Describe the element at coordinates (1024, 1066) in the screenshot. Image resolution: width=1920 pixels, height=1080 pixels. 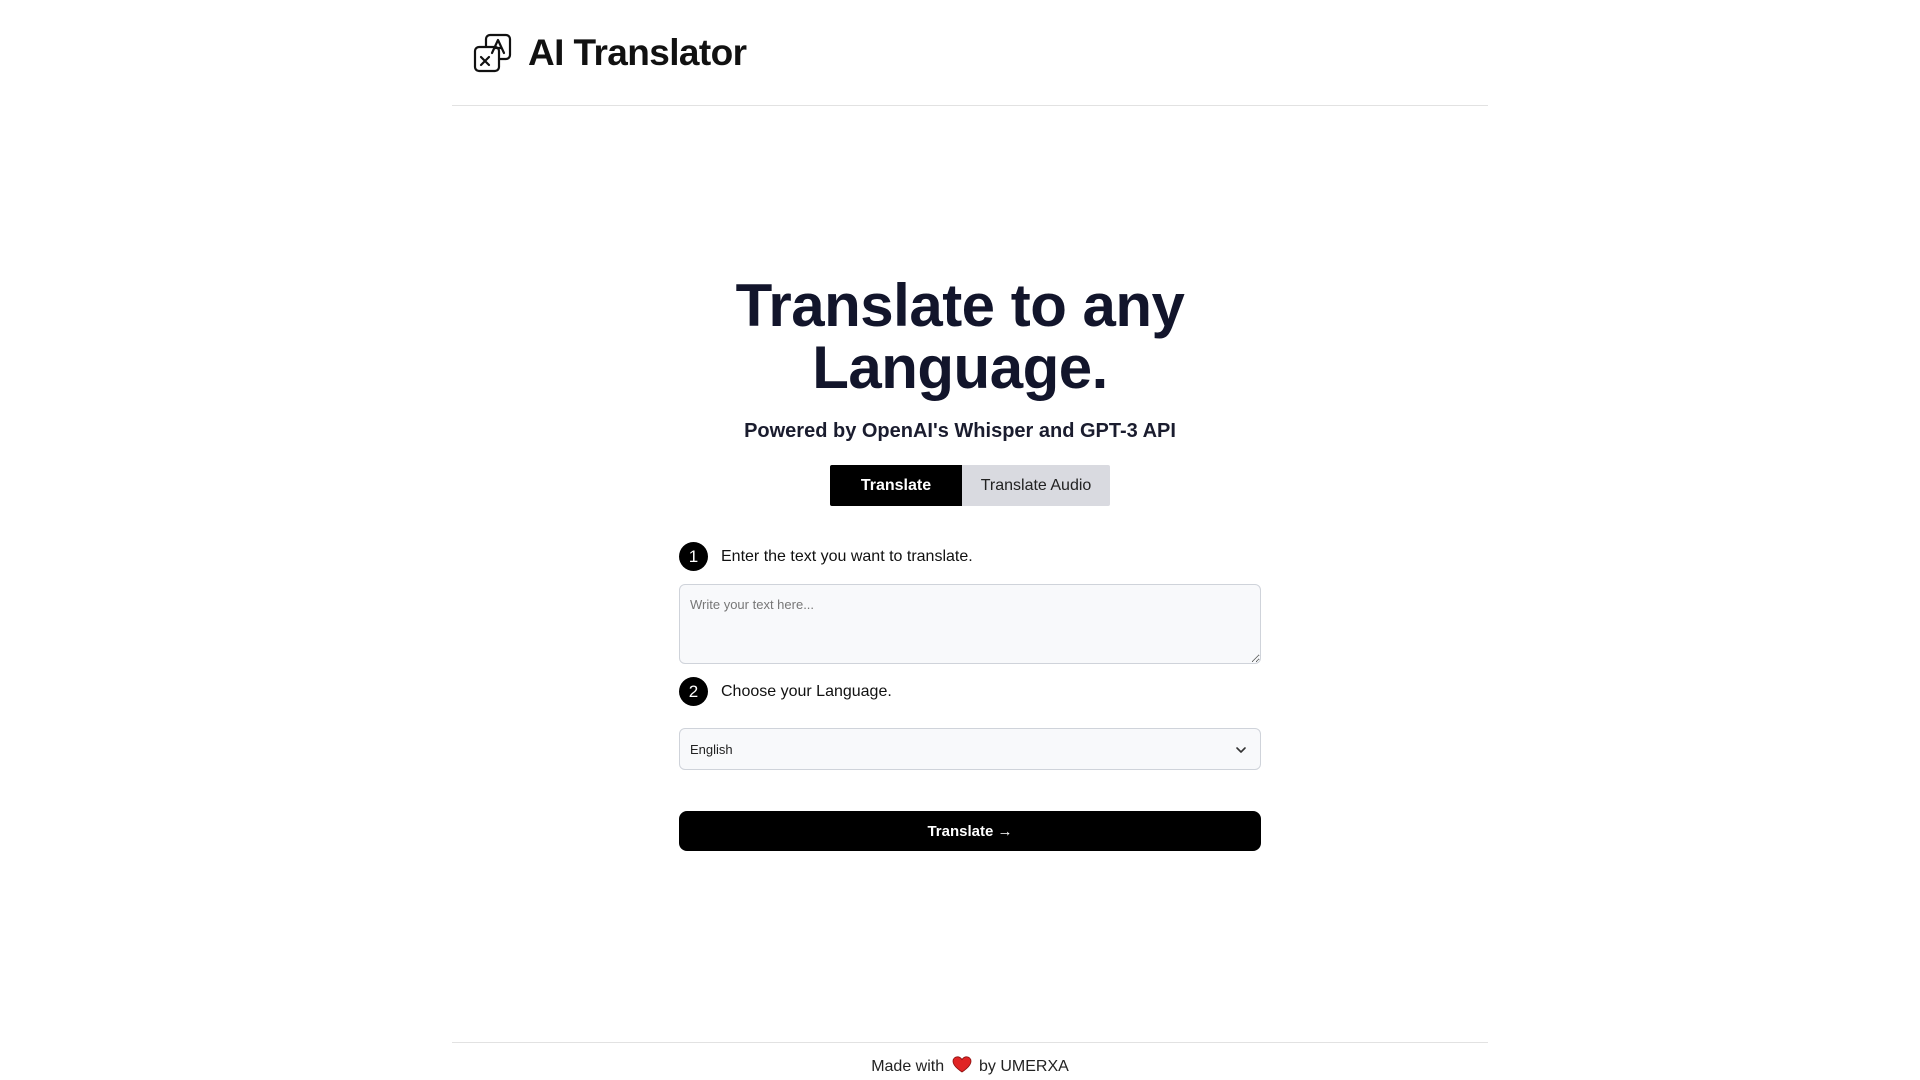
I see `footer-suffix: by UMERXA` at that location.